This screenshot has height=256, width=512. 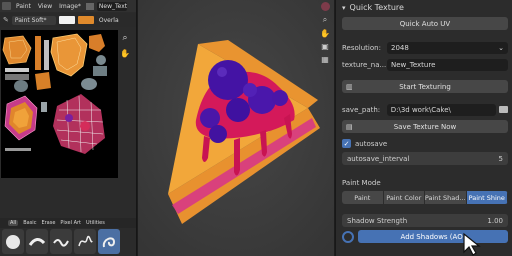 I want to click on uv-texture-image, so click(x=59, y=104).